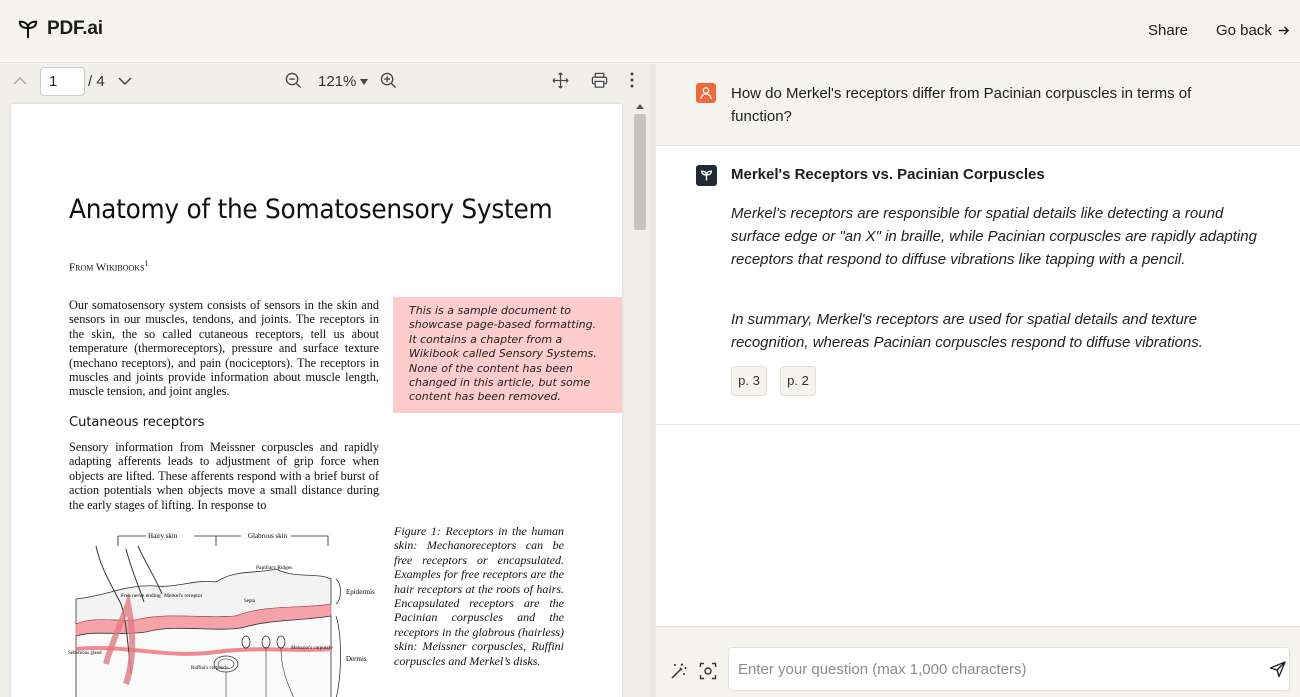 The image size is (1300, 697). Describe the element at coordinates (1244, 30) in the screenshot. I see `go-back-label: Go back` at that location.